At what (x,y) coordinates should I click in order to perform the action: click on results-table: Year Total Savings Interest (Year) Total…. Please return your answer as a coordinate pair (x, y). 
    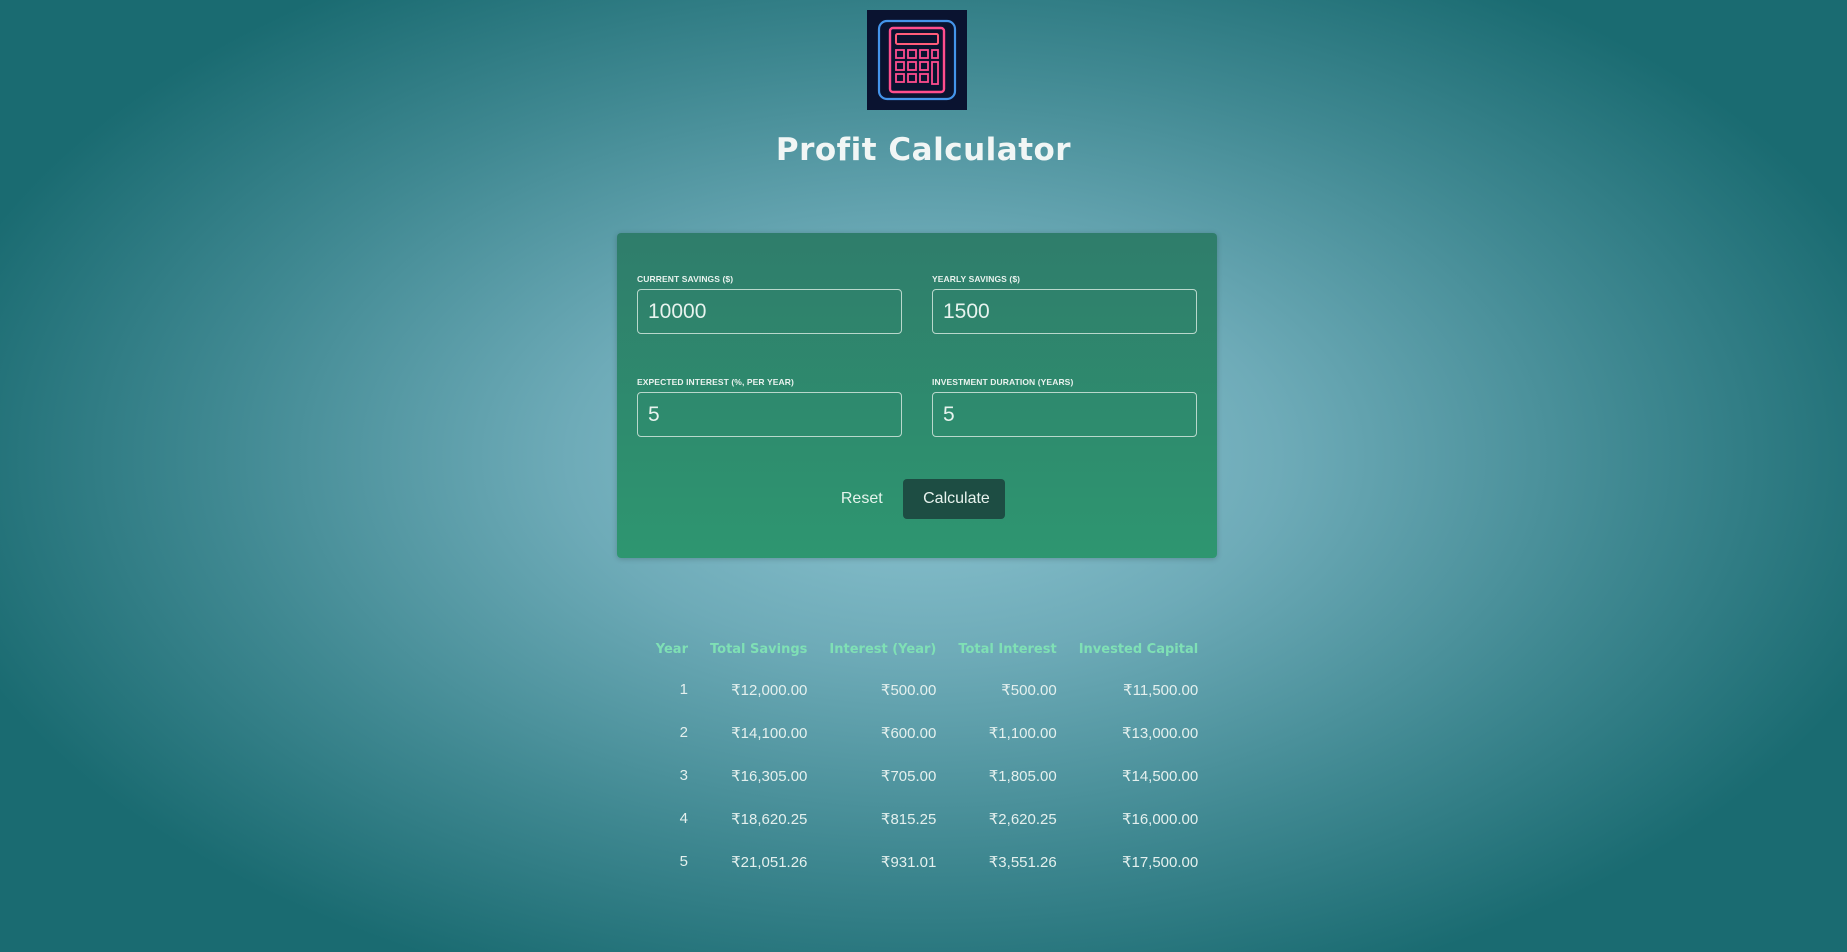
    Looking at the image, I should click on (925, 756).